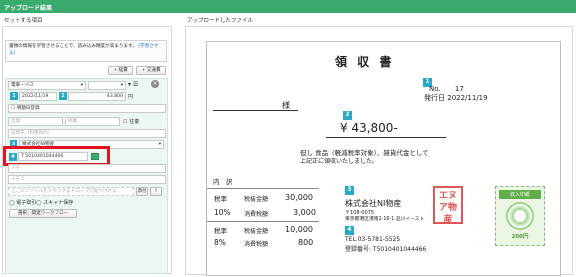 This screenshot has width=576, height=277. Describe the element at coordinates (18, 179) in the screenshot. I see `memo2-placeholder: メモ２` at that location.